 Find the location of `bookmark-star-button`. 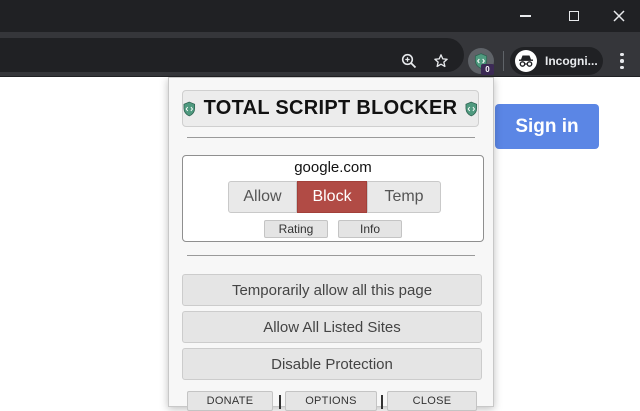

bookmark-star-button is located at coordinates (441, 61).